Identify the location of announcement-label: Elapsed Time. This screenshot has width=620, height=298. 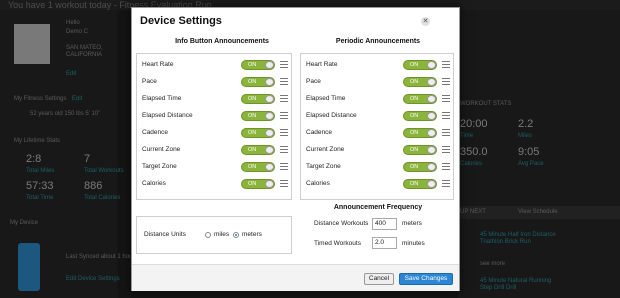
(162, 98).